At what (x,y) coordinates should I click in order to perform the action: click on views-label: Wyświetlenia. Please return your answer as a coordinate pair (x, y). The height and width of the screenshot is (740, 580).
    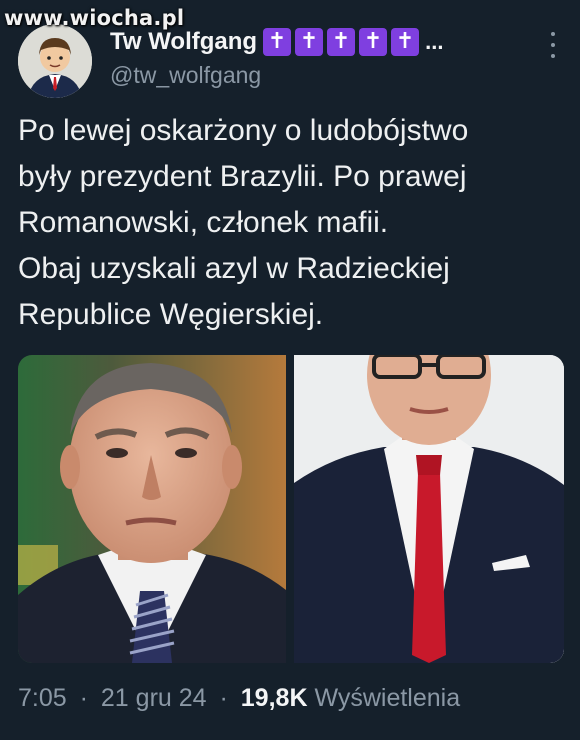
    Looking at the image, I should click on (387, 698).